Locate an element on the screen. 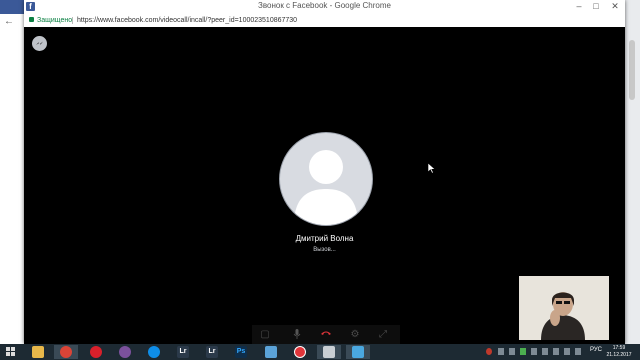  screen-recorder-icon is located at coordinates (300, 352).